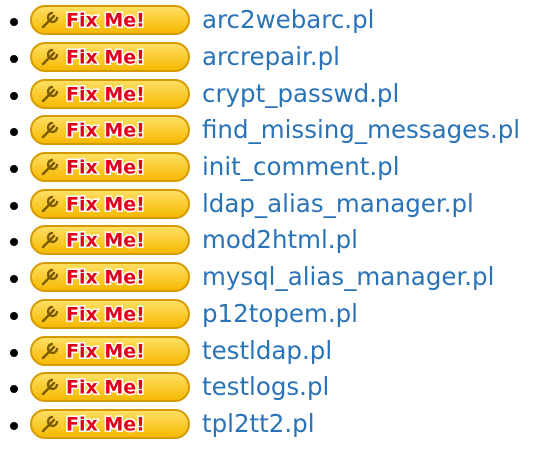 This screenshot has height=472, width=545. I want to click on script-link-9: testldap.pl, so click(267, 350).